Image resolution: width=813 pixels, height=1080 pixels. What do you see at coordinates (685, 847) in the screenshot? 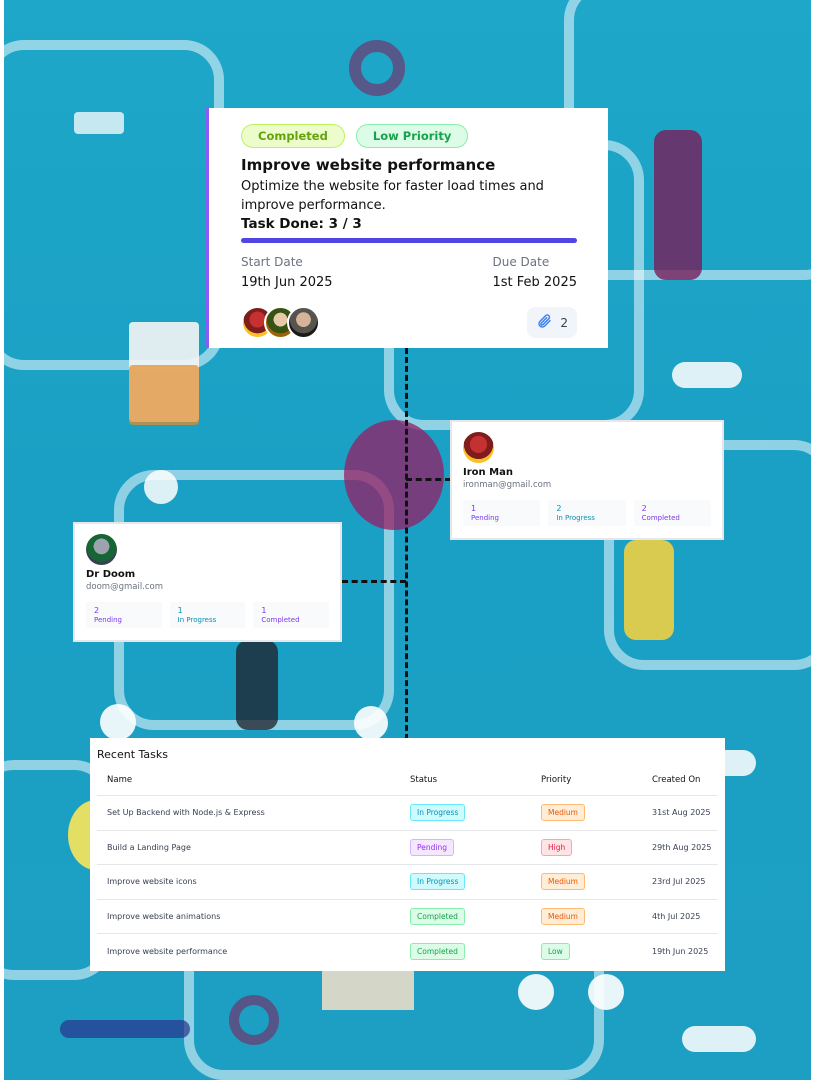
I see `created-cell: 29th Aug 2025` at bounding box center [685, 847].